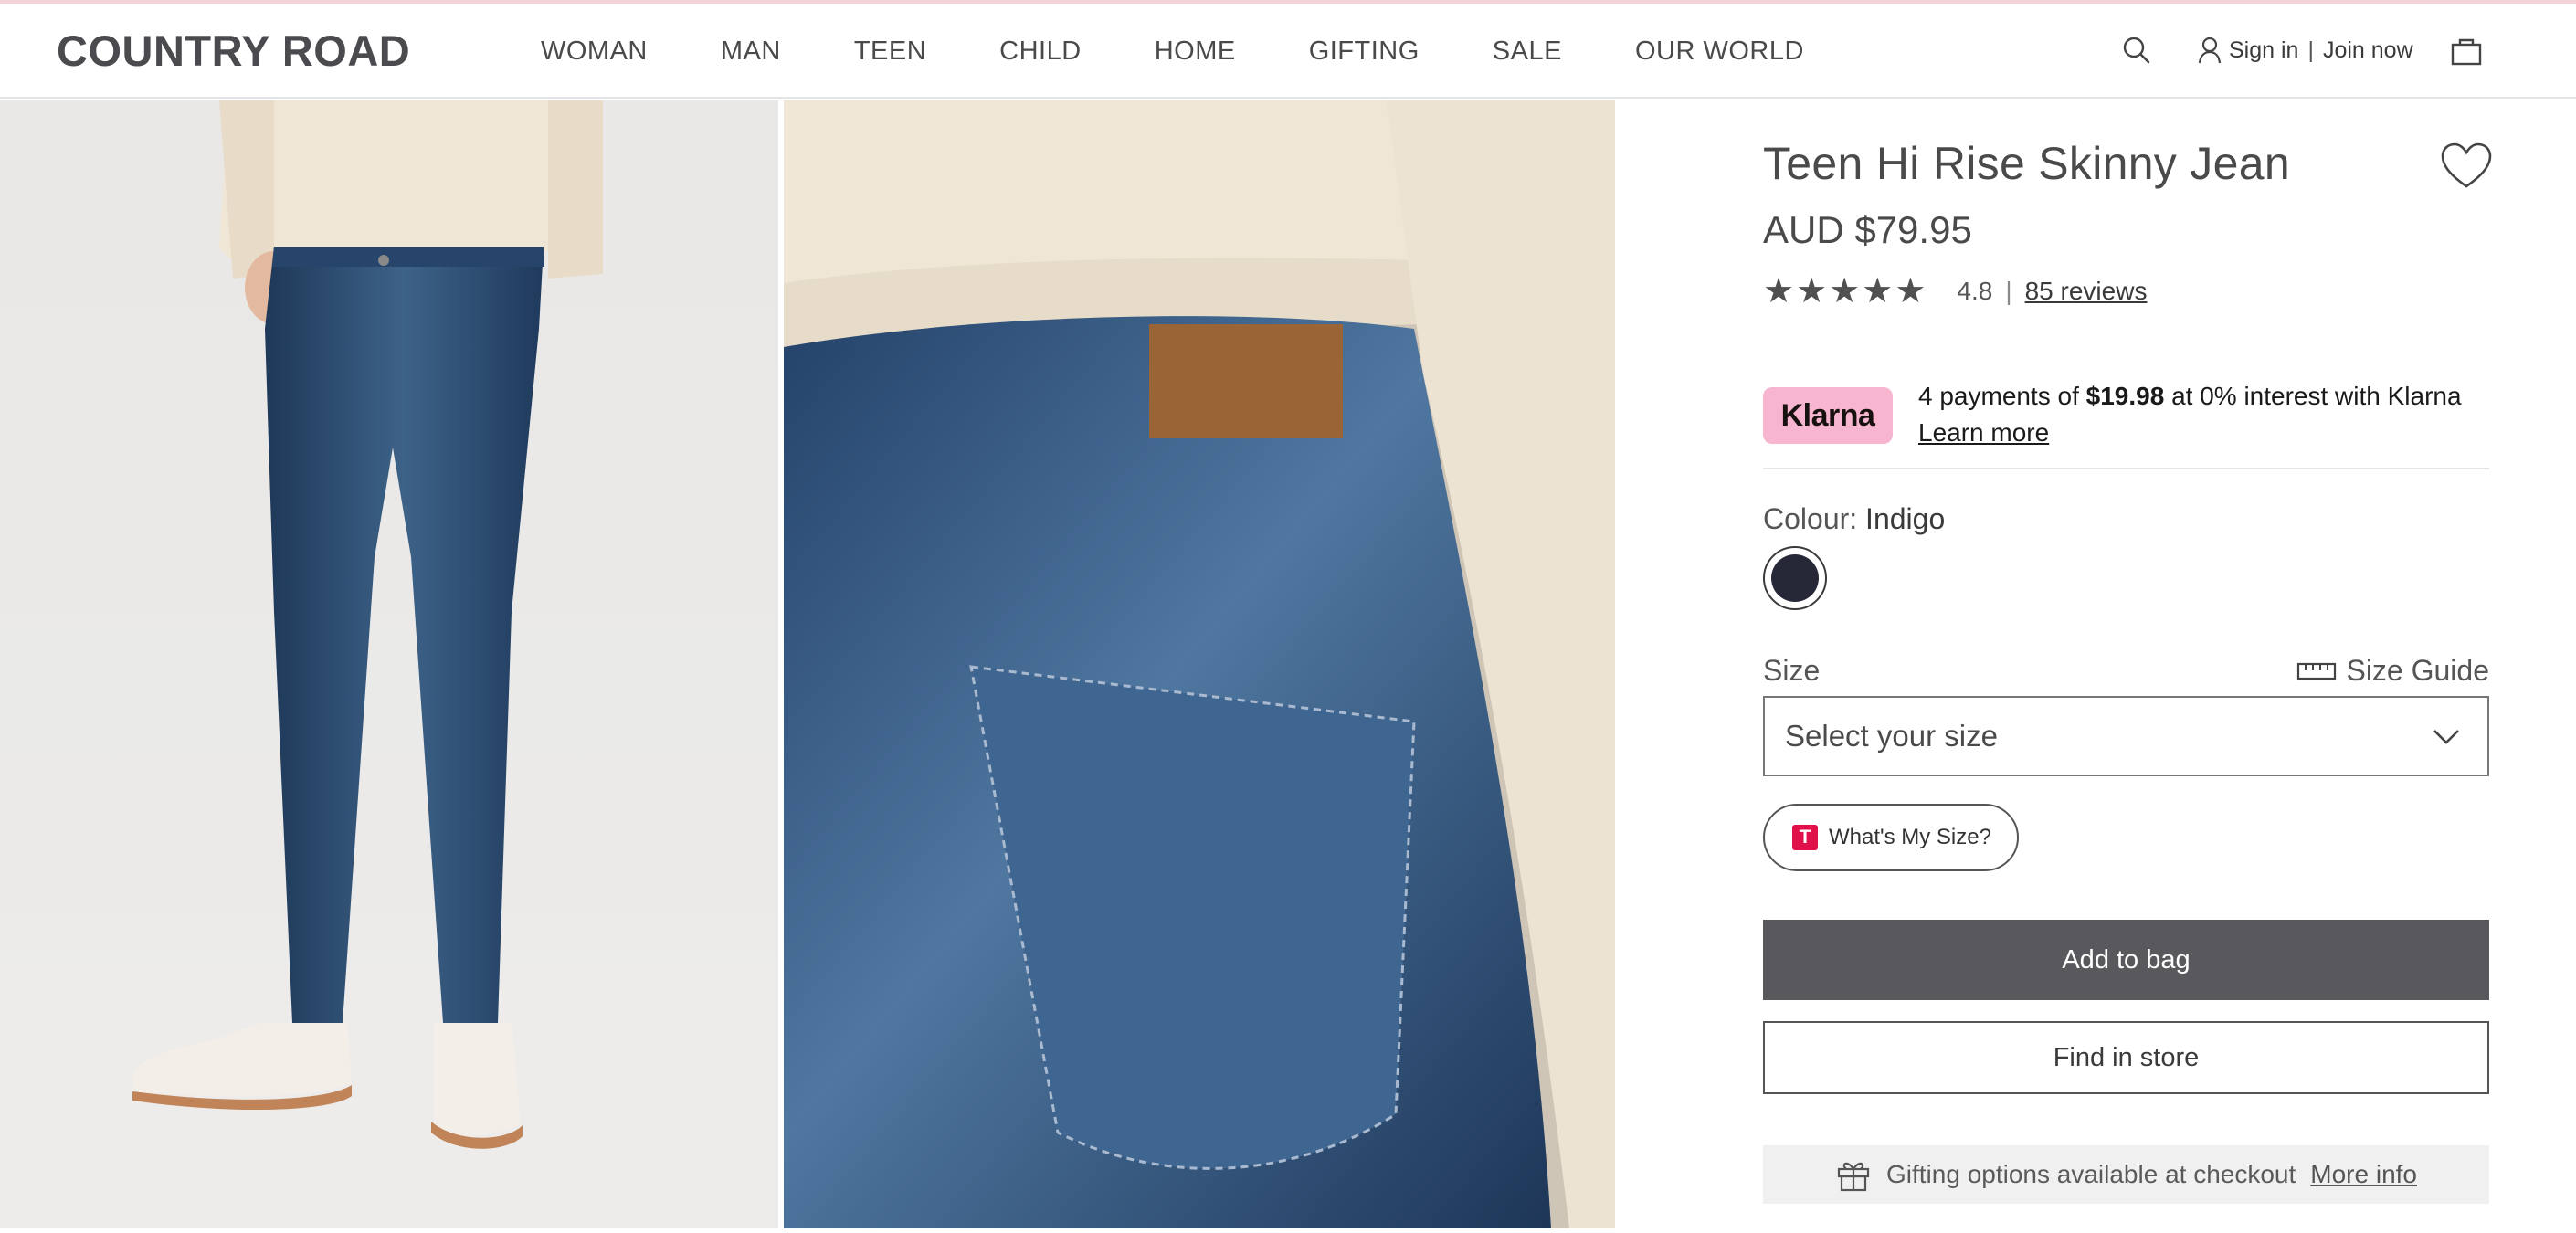 The width and height of the screenshot is (2576, 1233). What do you see at coordinates (1364, 52) in the screenshot?
I see `nav-item-gifting: GIFTING` at bounding box center [1364, 52].